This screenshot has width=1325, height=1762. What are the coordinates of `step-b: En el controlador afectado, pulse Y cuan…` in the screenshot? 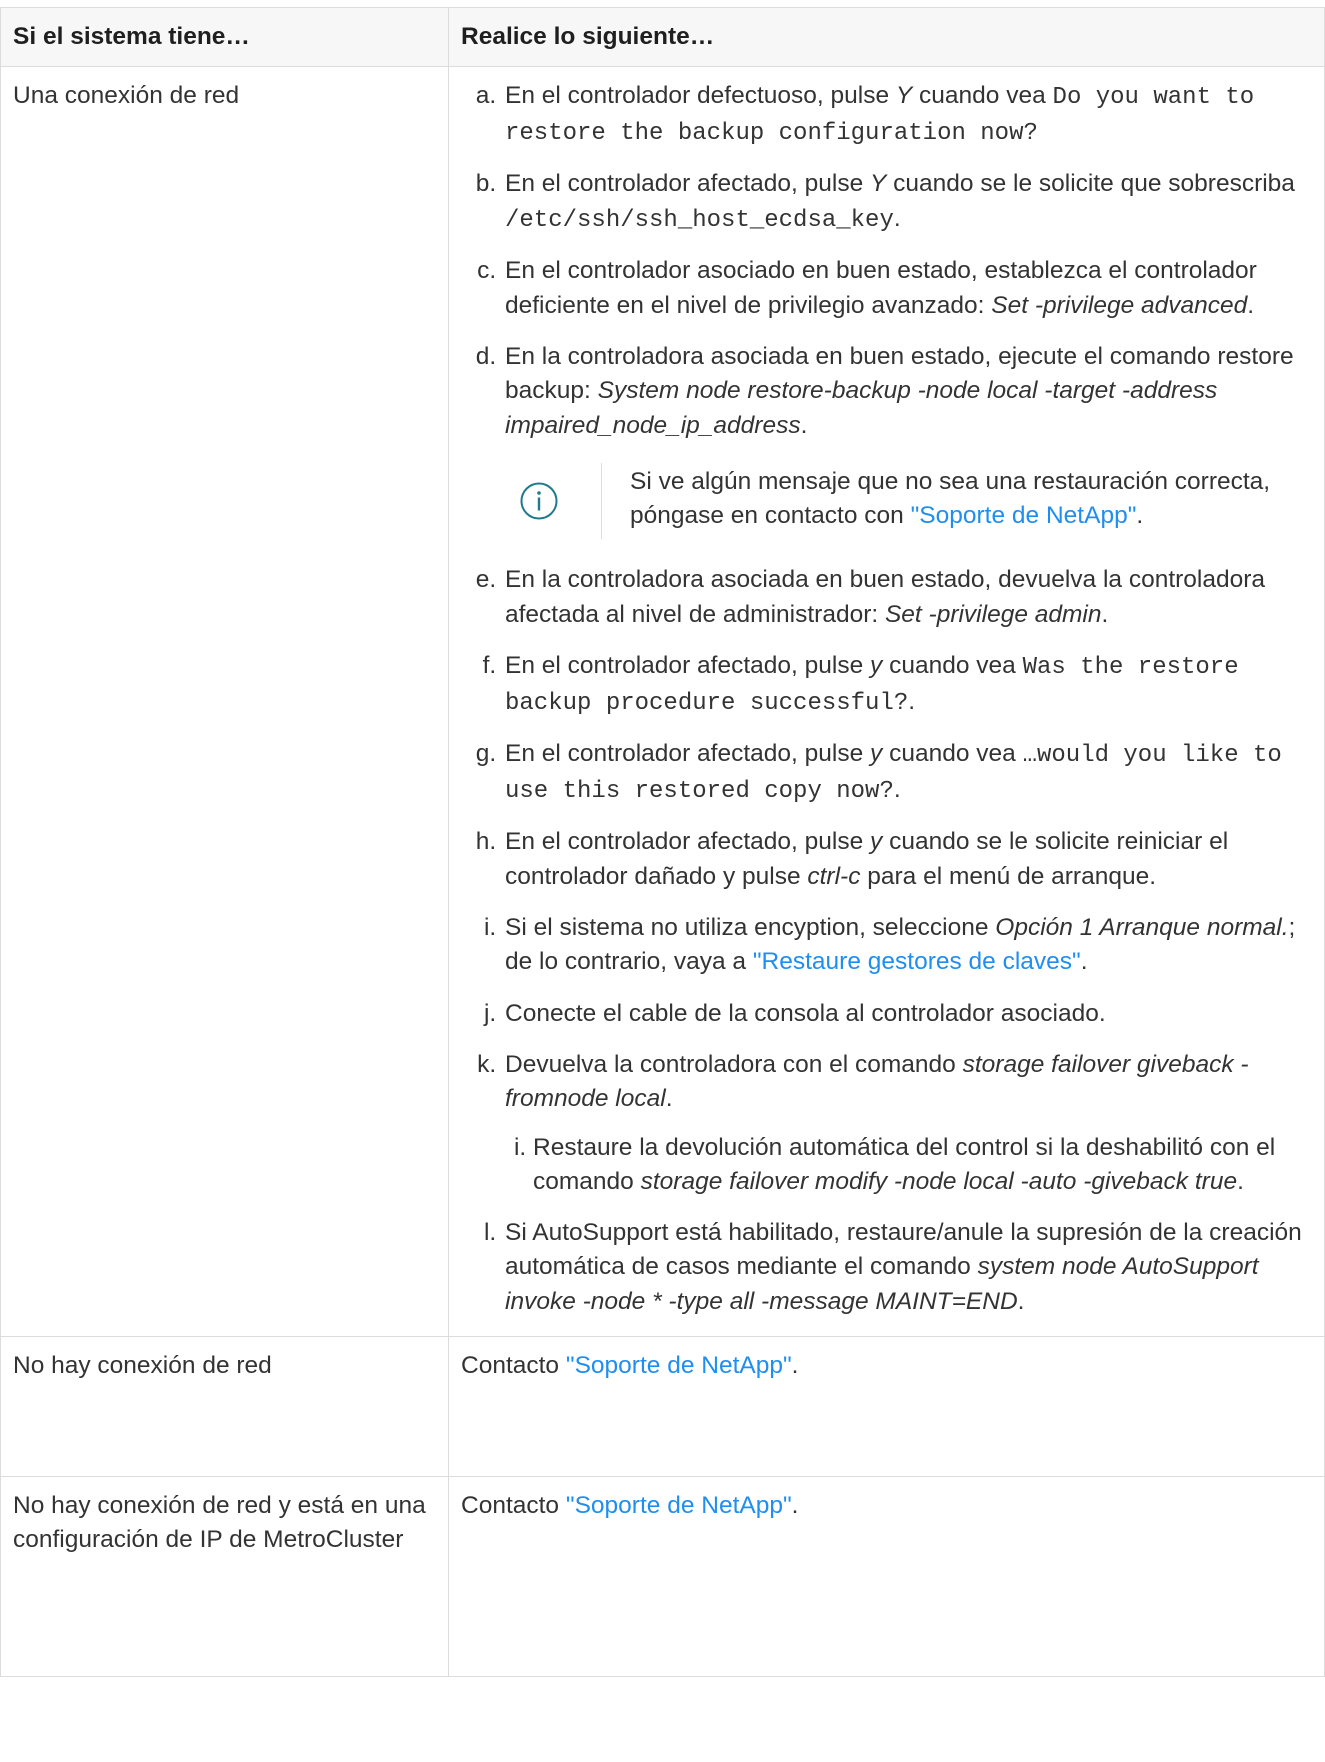 It's located at (909, 202).